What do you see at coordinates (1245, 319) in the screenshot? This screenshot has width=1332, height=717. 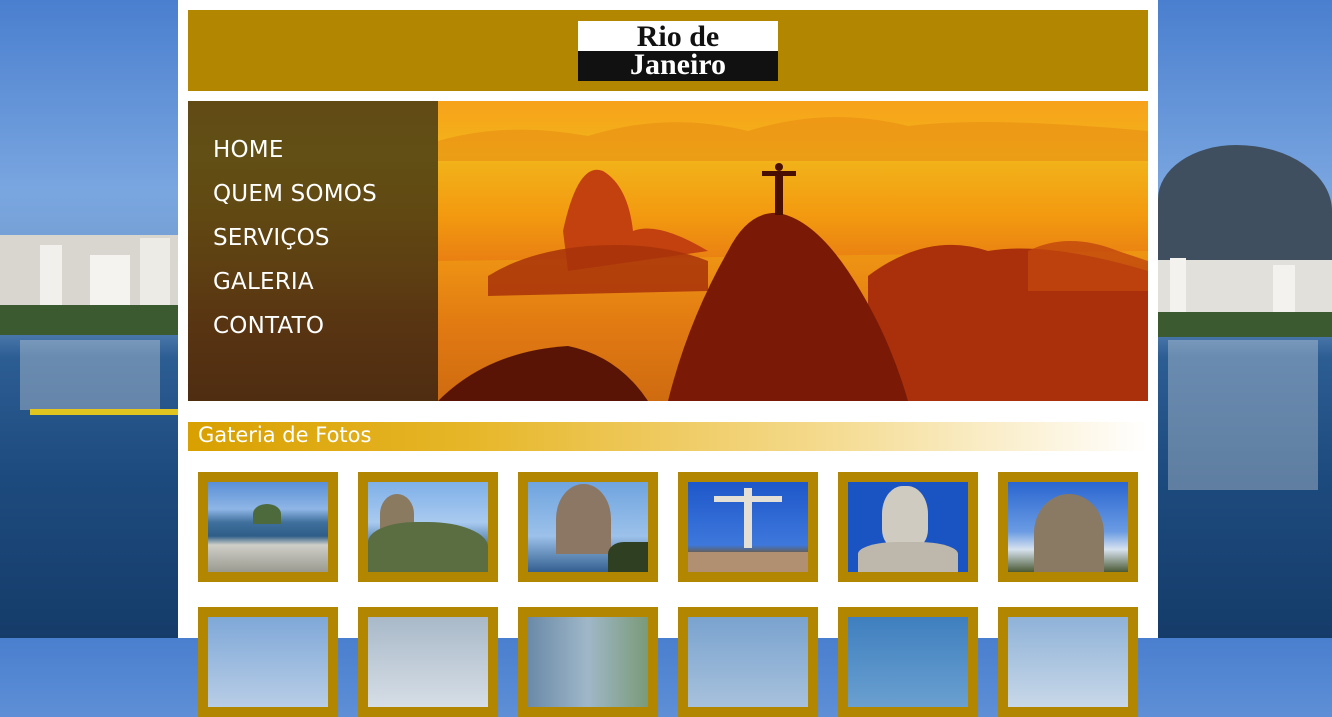 I see `background-scenery-right` at bounding box center [1245, 319].